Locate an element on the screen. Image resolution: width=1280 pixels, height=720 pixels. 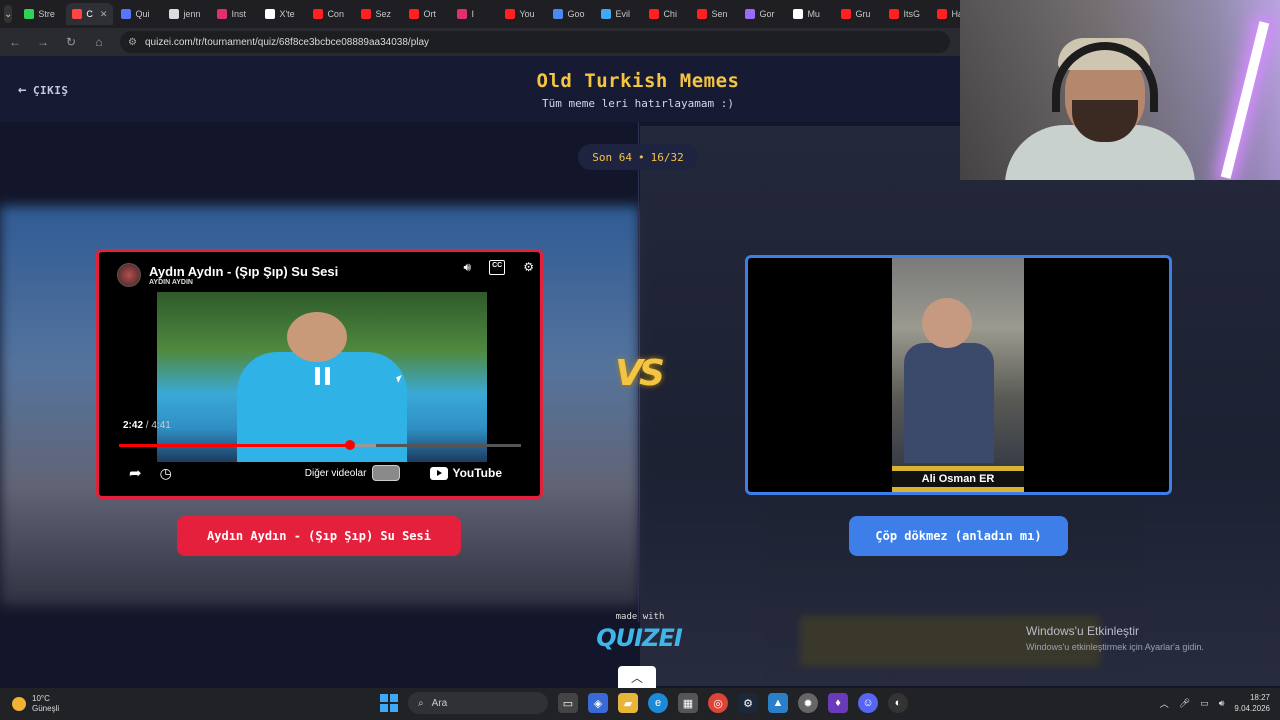
widgets-icon: ◈ is located at coordinates (598, 703).